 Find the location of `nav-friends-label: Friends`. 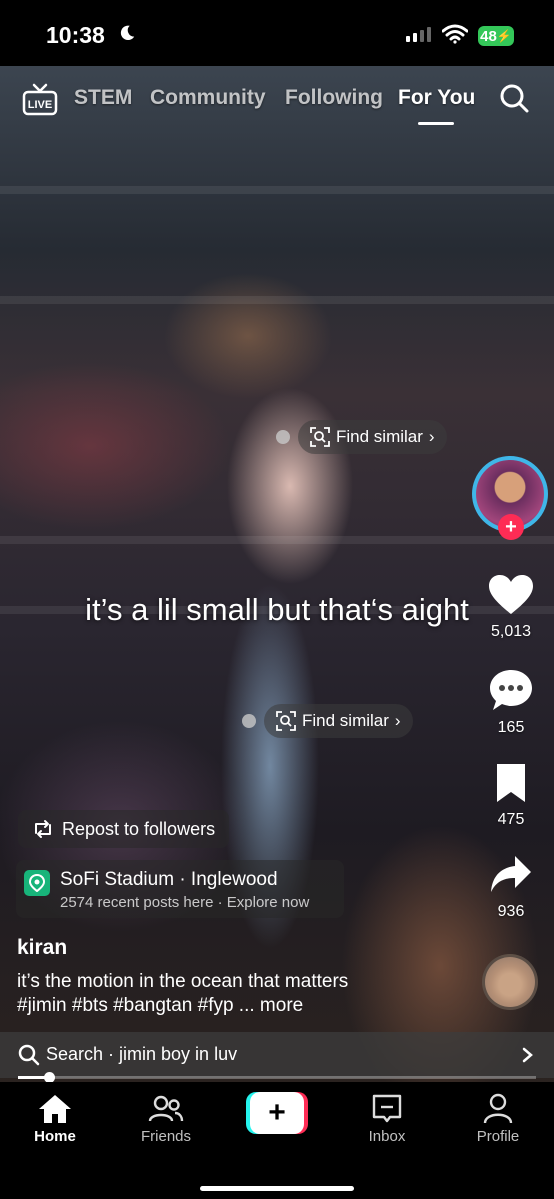

nav-friends-label: Friends is located at coordinates (166, 1136).